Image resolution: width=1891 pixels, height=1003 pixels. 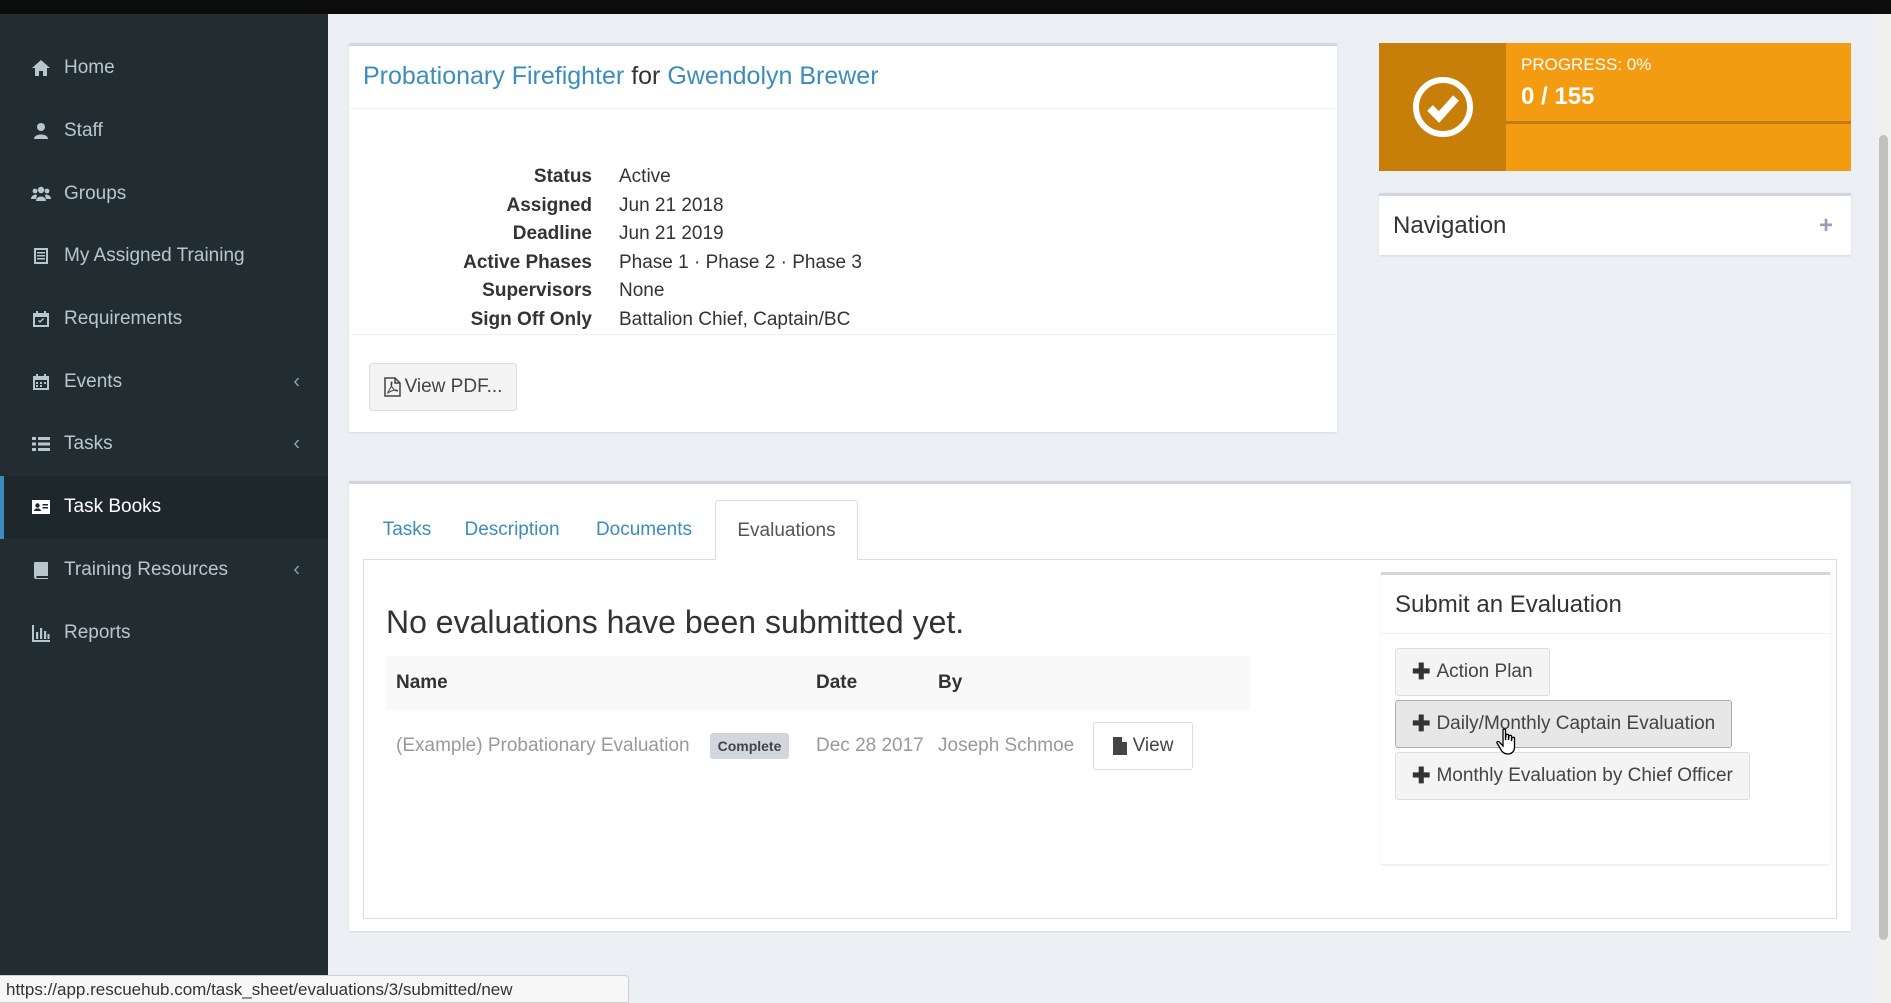 I want to click on captain-evaluation-button: ✚ Daily/Monthly Captain Evaluation, so click(x=1564, y=724).